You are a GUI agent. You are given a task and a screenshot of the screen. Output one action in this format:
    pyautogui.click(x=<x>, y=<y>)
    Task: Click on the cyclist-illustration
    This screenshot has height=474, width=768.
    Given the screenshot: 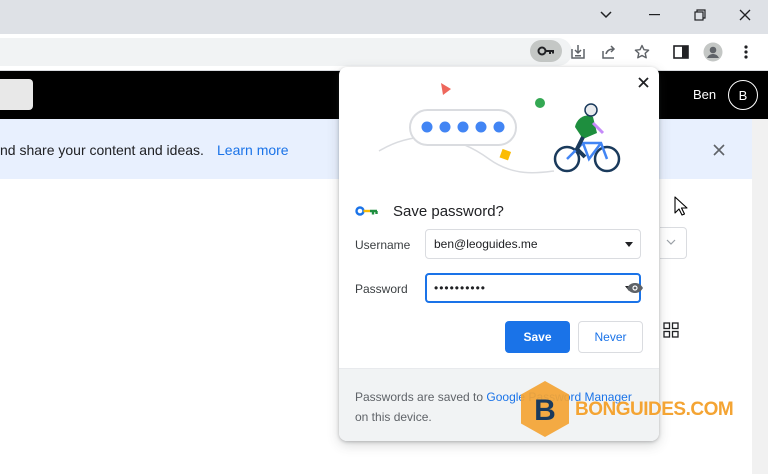 What is the action you would take?
    pyautogui.click(x=499, y=128)
    